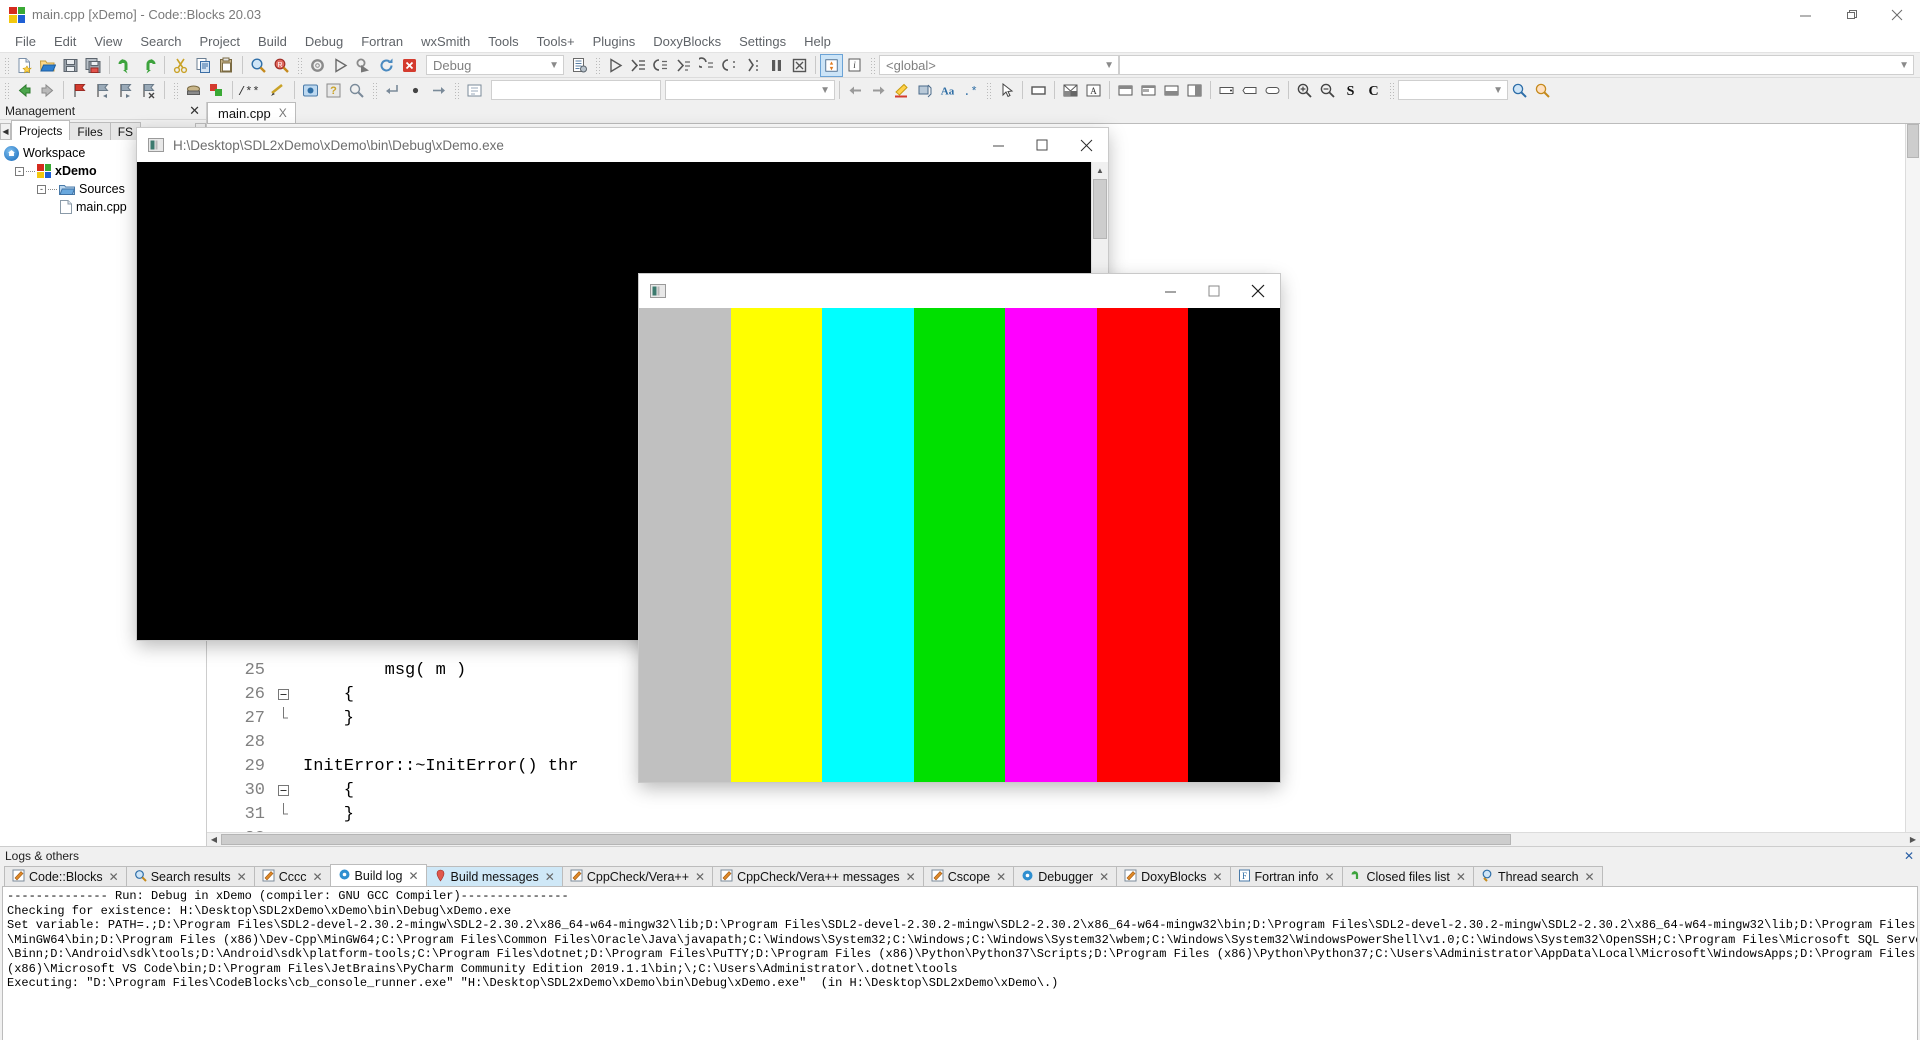  Describe the element at coordinates (730, 65) in the screenshot. I see `debug-step-into-instruction-icon` at that location.